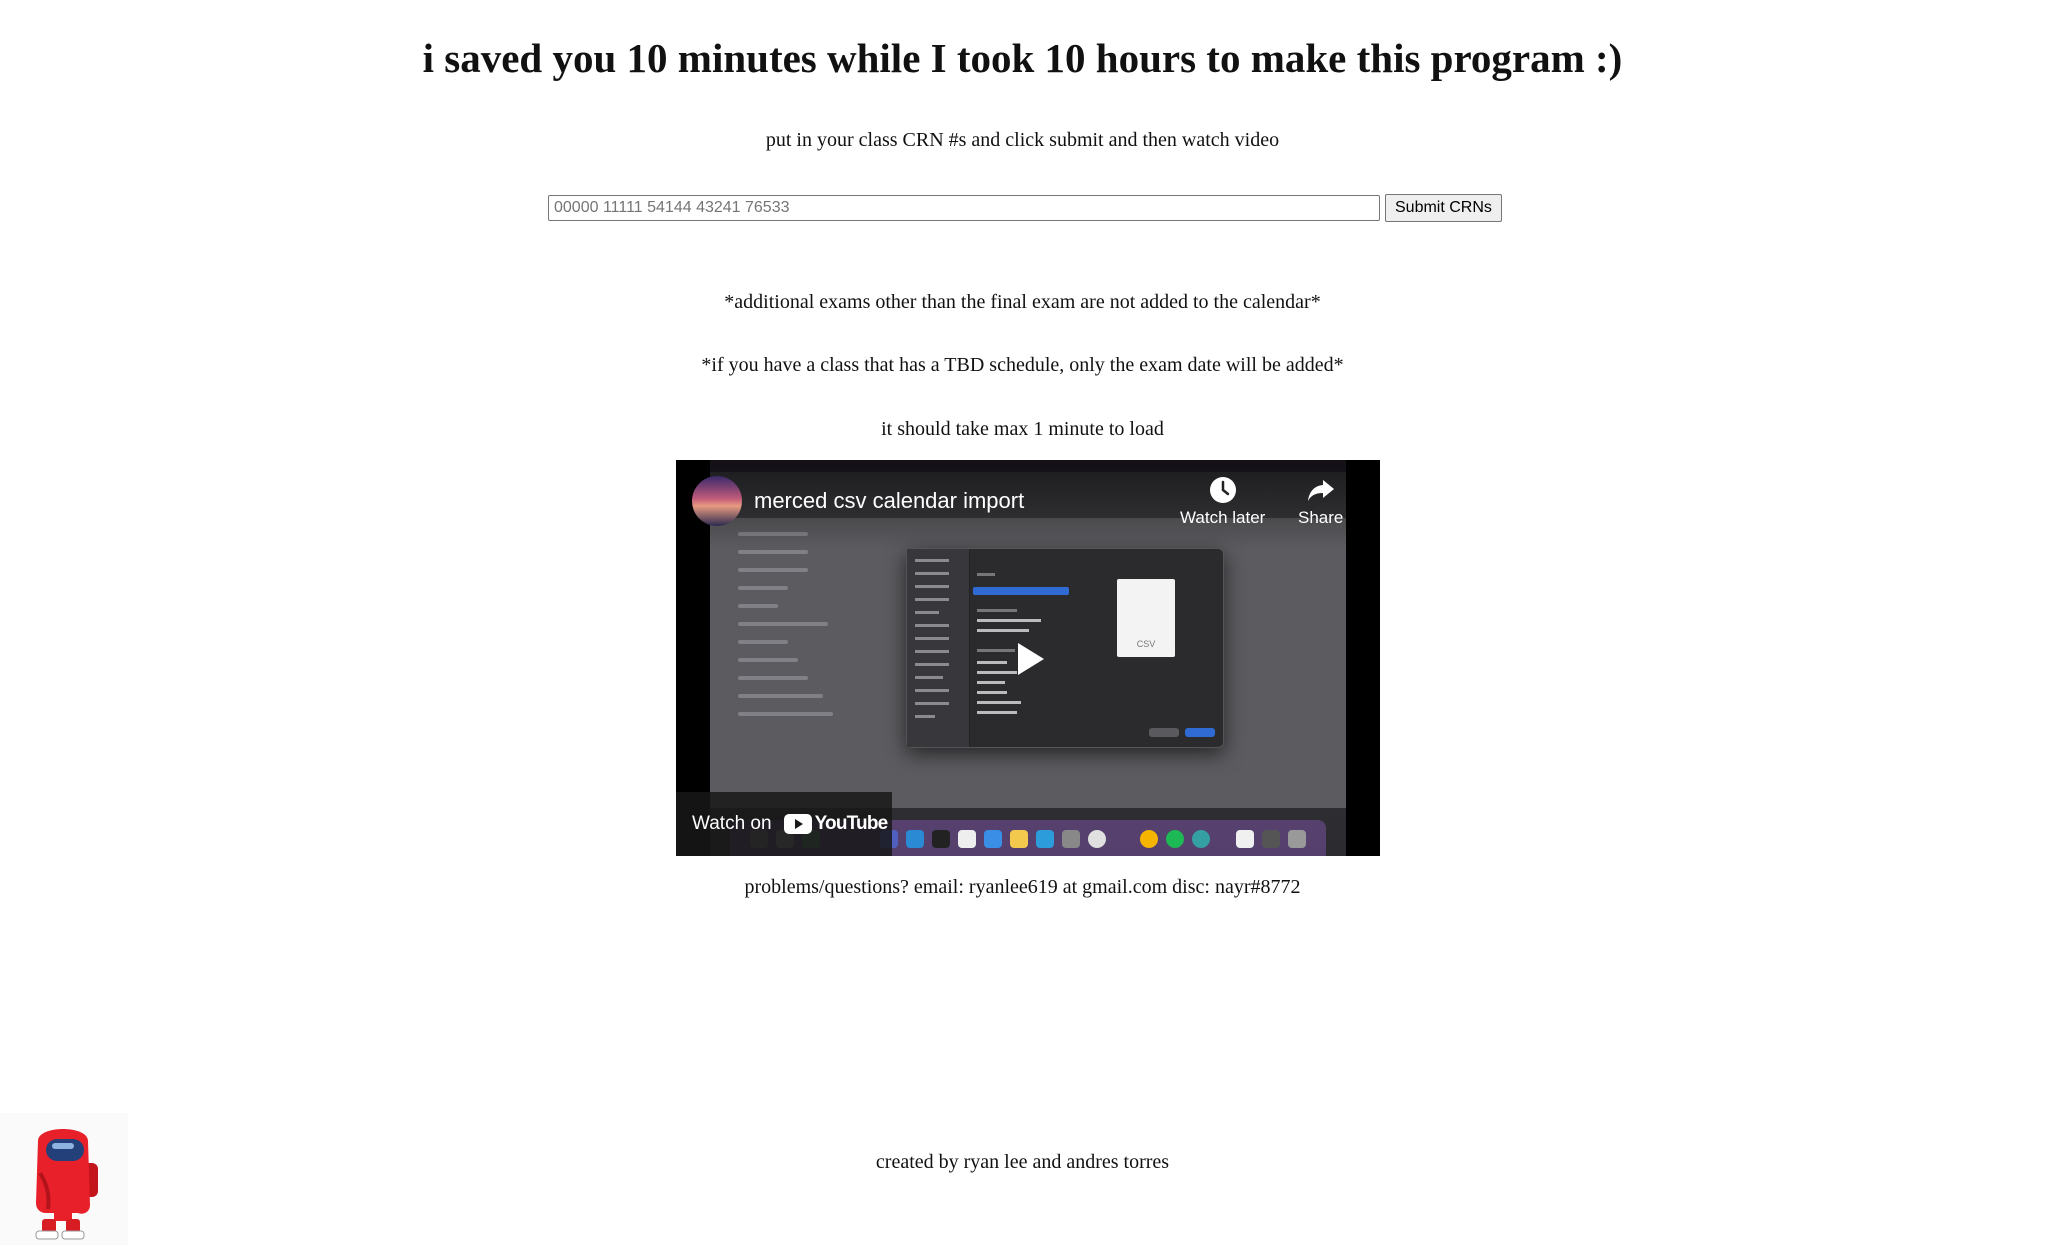 This screenshot has width=2045, height=1245. Describe the element at coordinates (785, 648) in the screenshot. I see `thumbnail-settings-sidebar` at that location.